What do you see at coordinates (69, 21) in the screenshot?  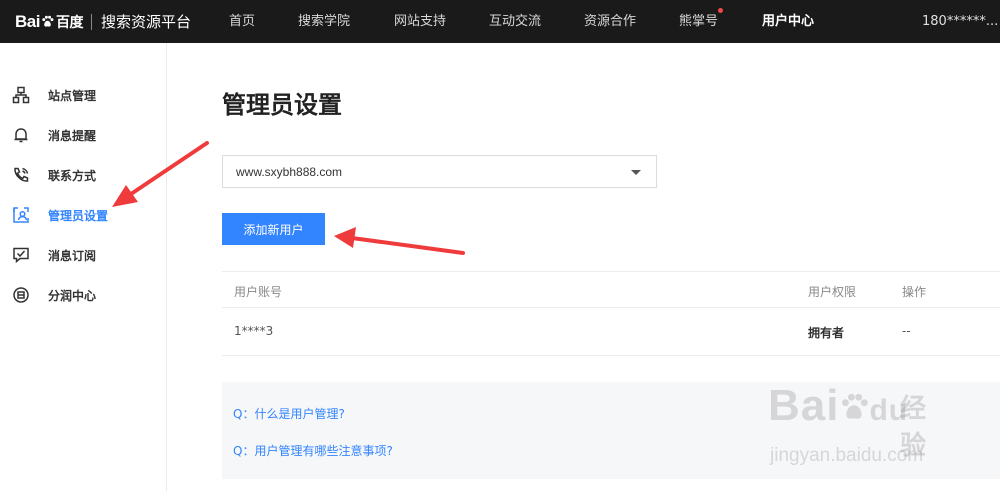 I see `logo-cn-text: 百度` at bounding box center [69, 21].